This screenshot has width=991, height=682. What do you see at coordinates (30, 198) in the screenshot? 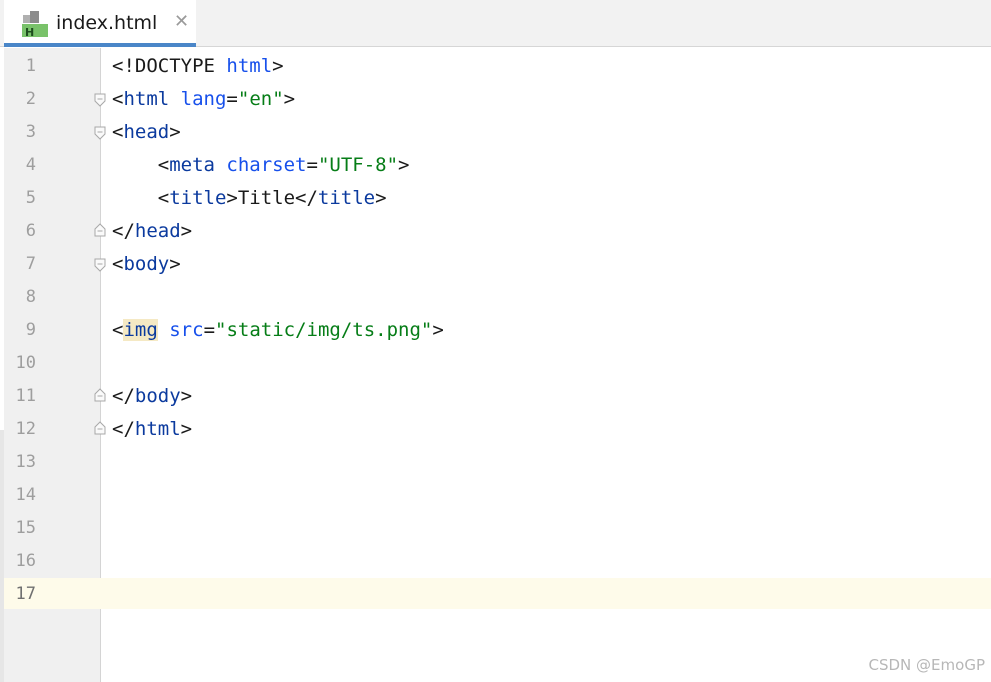
I see `line-number: 5` at bounding box center [30, 198].